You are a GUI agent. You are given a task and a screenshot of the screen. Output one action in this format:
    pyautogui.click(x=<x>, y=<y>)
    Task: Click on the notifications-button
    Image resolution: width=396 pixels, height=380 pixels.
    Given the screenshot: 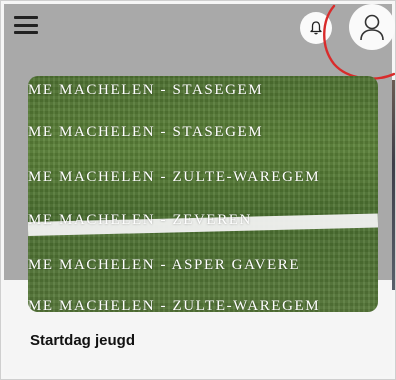 What is the action you would take?
    pyautogui.click(x=316, y=28)
    